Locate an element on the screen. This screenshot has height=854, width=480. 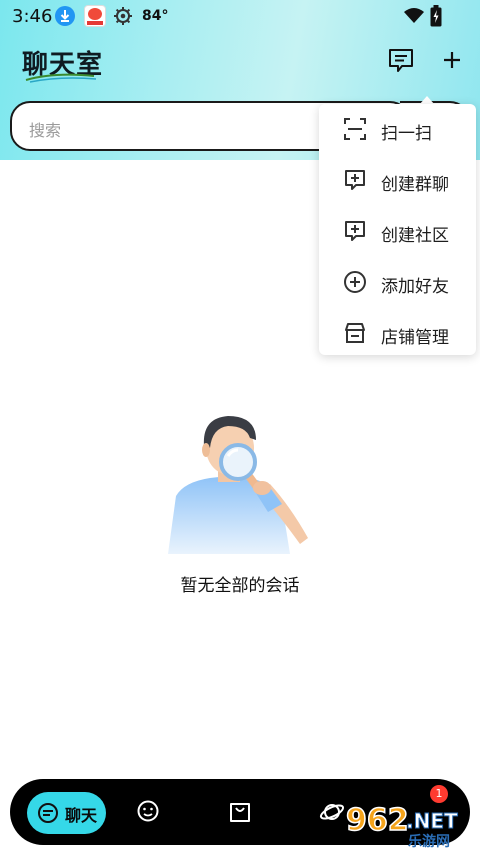
message-list-icon is located at coordinates (401, 60).